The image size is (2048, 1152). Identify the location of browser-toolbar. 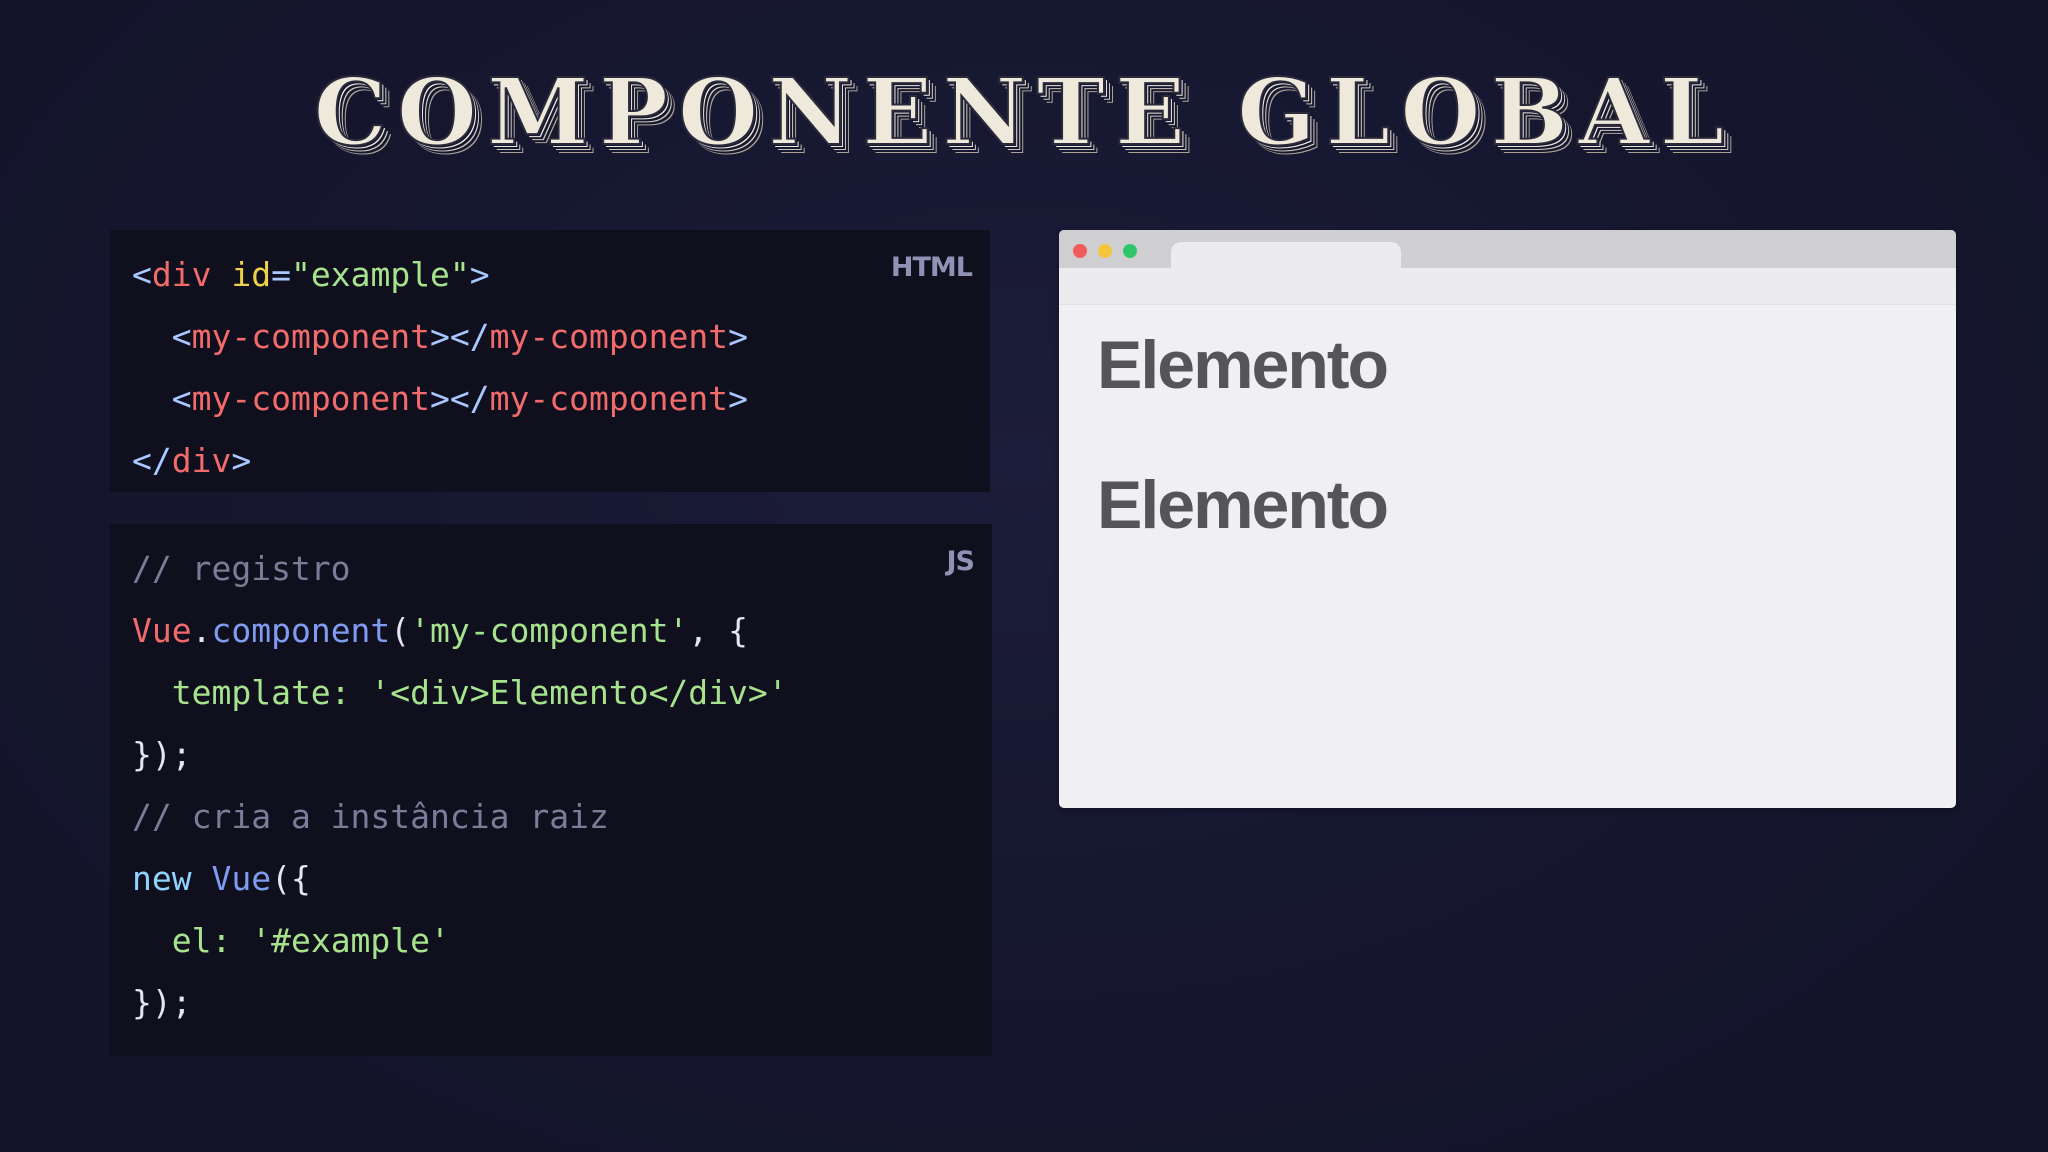
(1507, 286).